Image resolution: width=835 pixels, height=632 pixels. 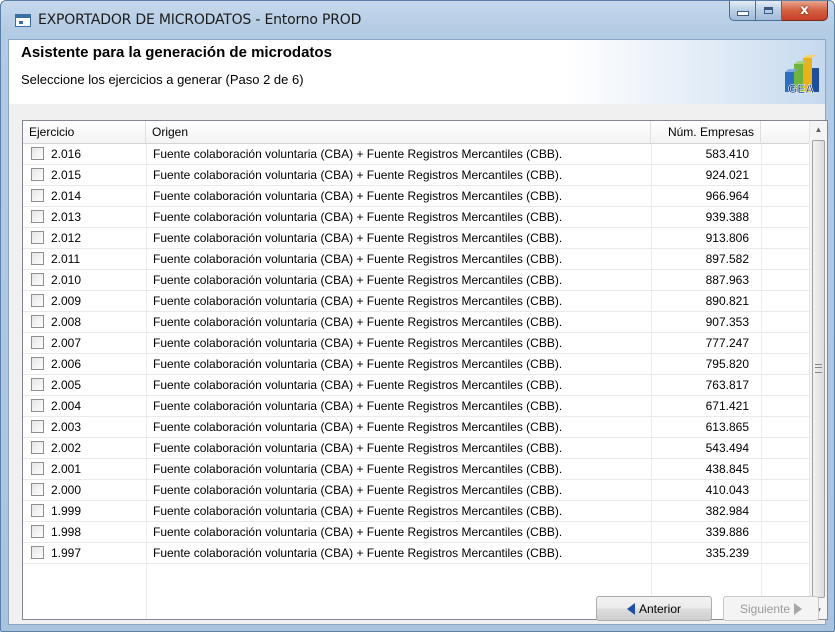 What do you see at coordinates (66, 364) in the screenshot?
I see `row-year: 2.006` at bounding box center [66, 364].